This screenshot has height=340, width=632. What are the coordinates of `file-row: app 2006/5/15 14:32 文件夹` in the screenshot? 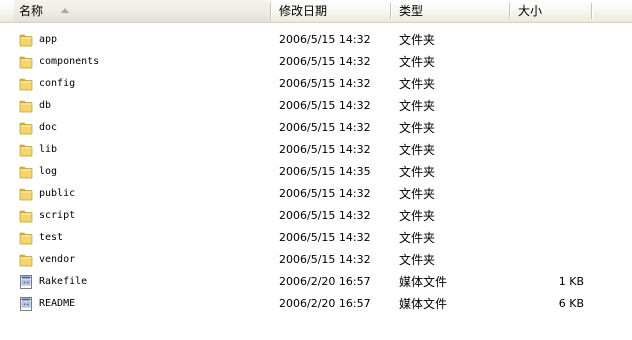 It's located at (316, 40).